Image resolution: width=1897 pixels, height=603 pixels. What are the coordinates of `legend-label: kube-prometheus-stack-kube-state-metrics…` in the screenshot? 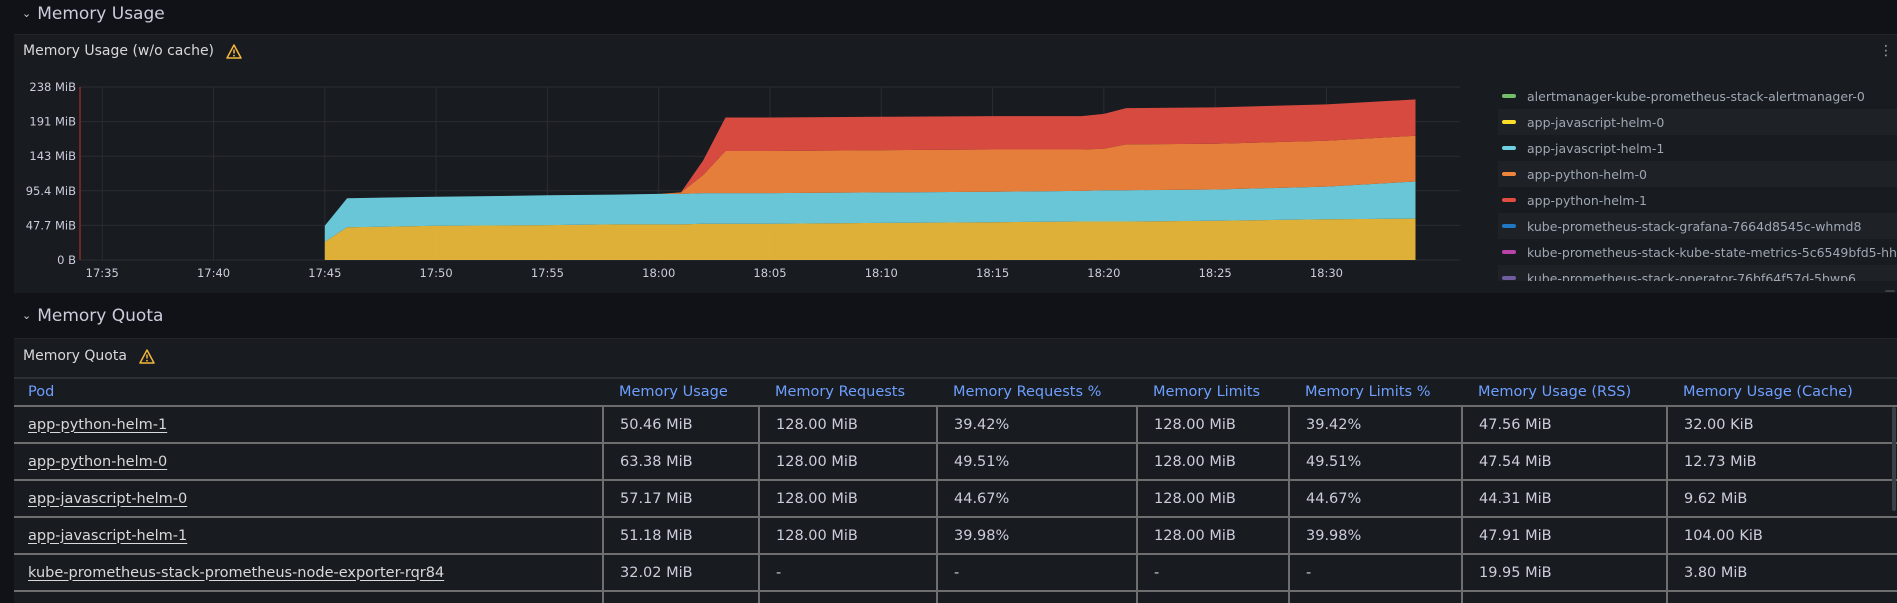 It's located at (1712, 252).